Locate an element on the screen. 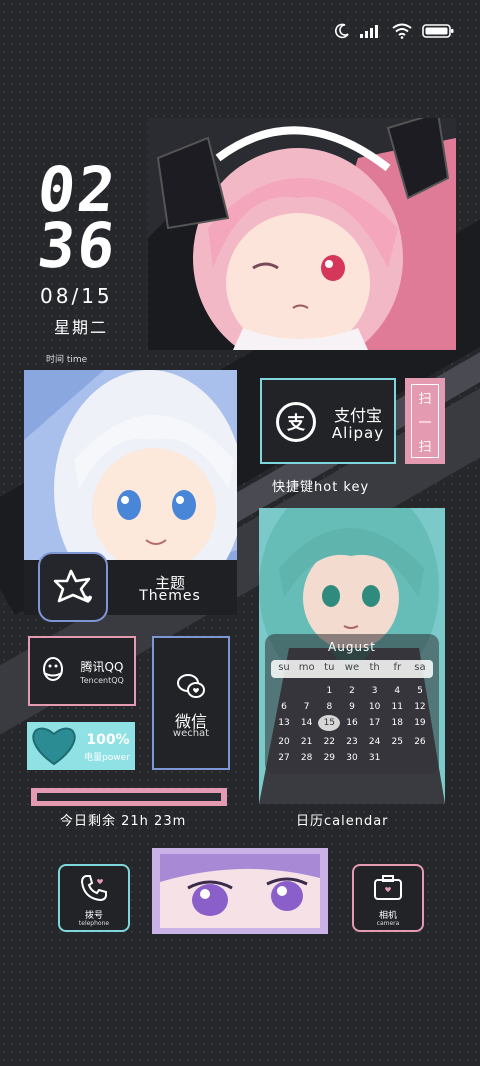 Image resolution: width=480 pixels, height=1066 pixels. calendar-week-row: 20 21 22 23 24 25 26 is located at coordinates (352, 742).